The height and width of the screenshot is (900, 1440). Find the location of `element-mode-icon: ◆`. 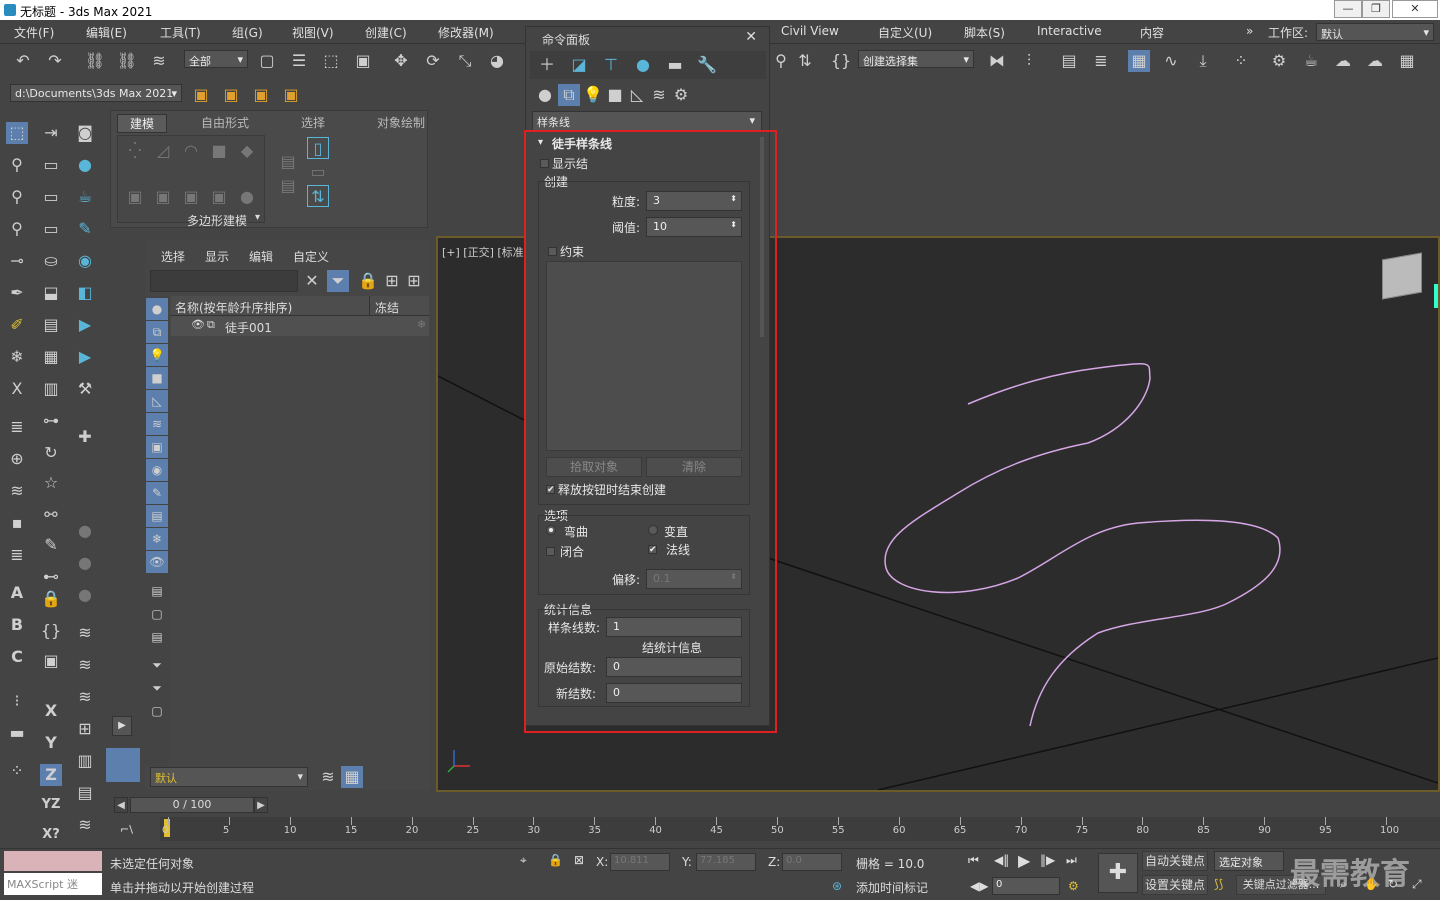

element-mode-icon: ◆ is located at coordinates (247, 151).